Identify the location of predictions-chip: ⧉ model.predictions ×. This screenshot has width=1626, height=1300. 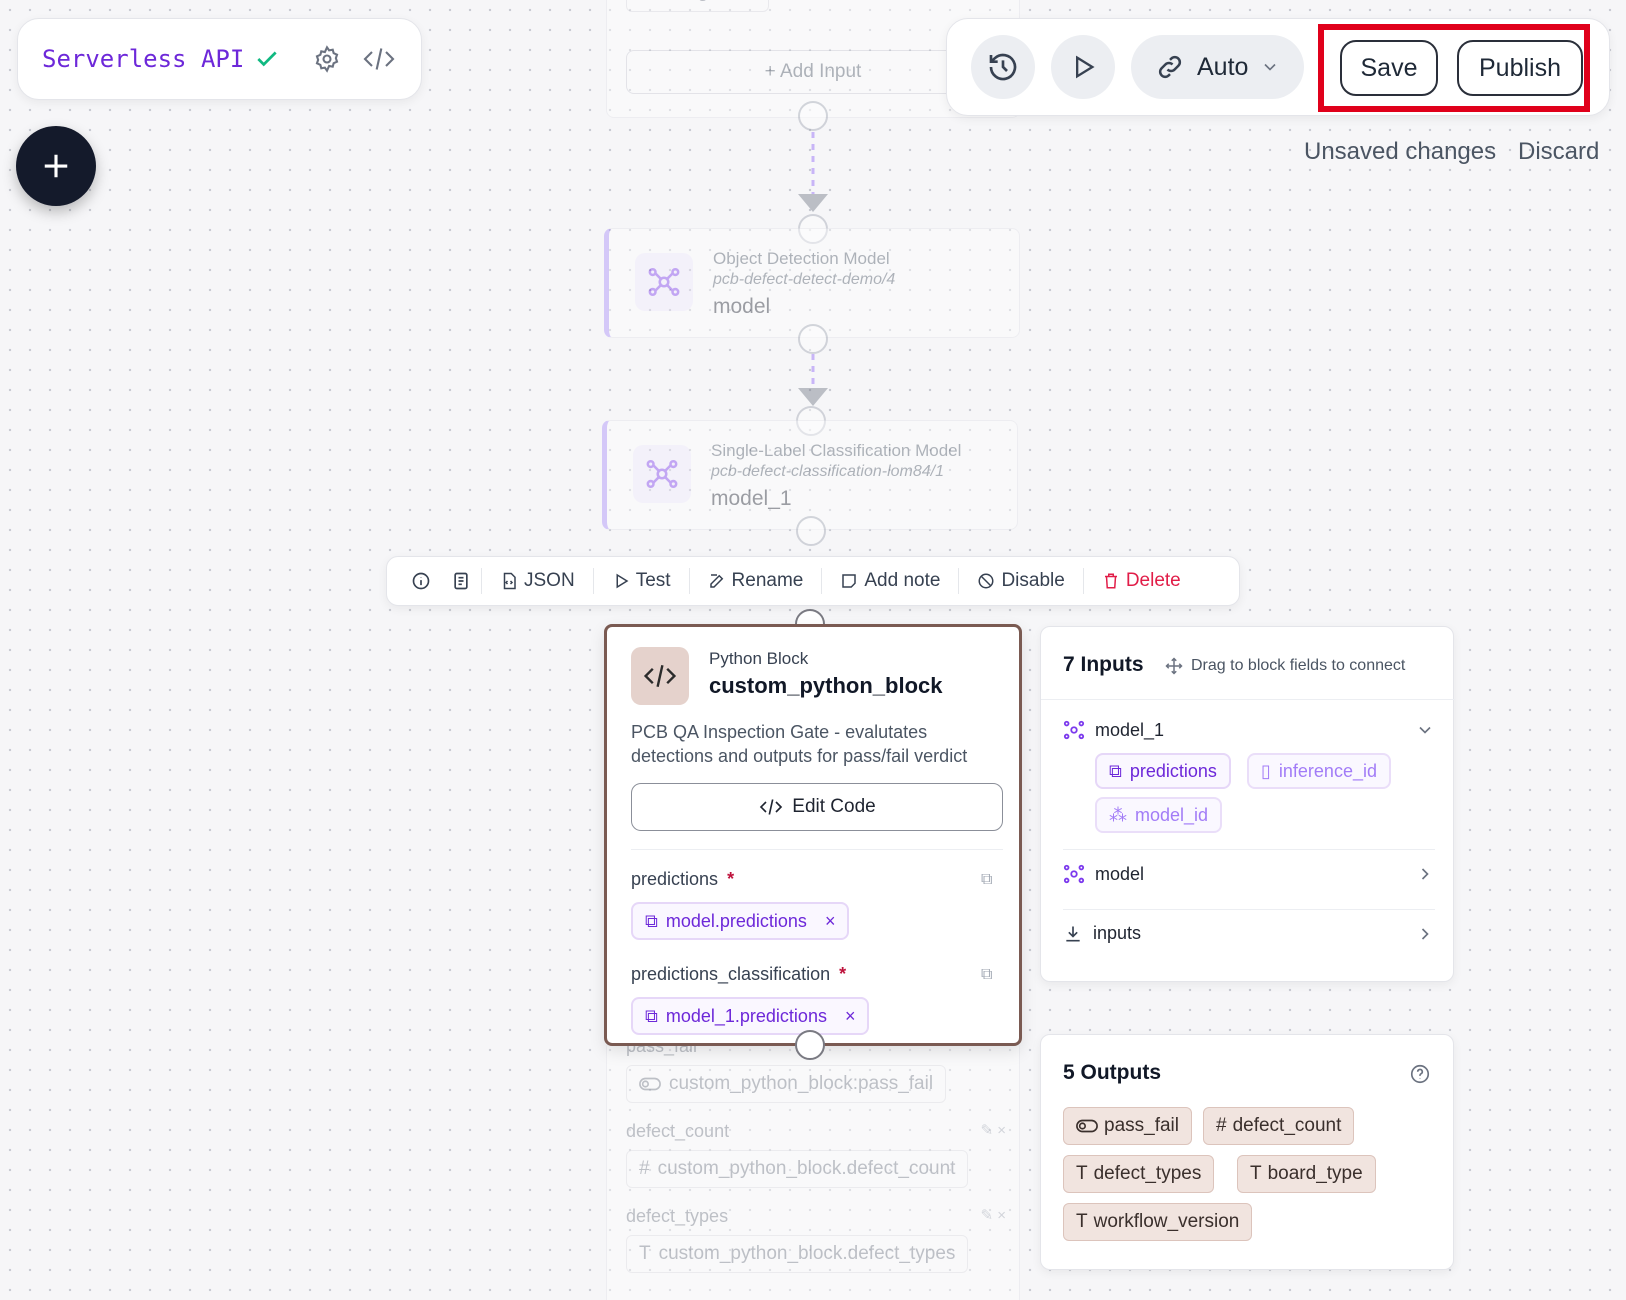
(740, 921).